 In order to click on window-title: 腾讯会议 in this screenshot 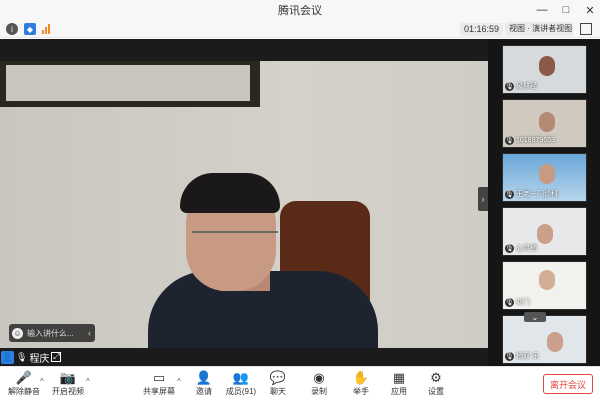, I will do `click(300, 11)`.